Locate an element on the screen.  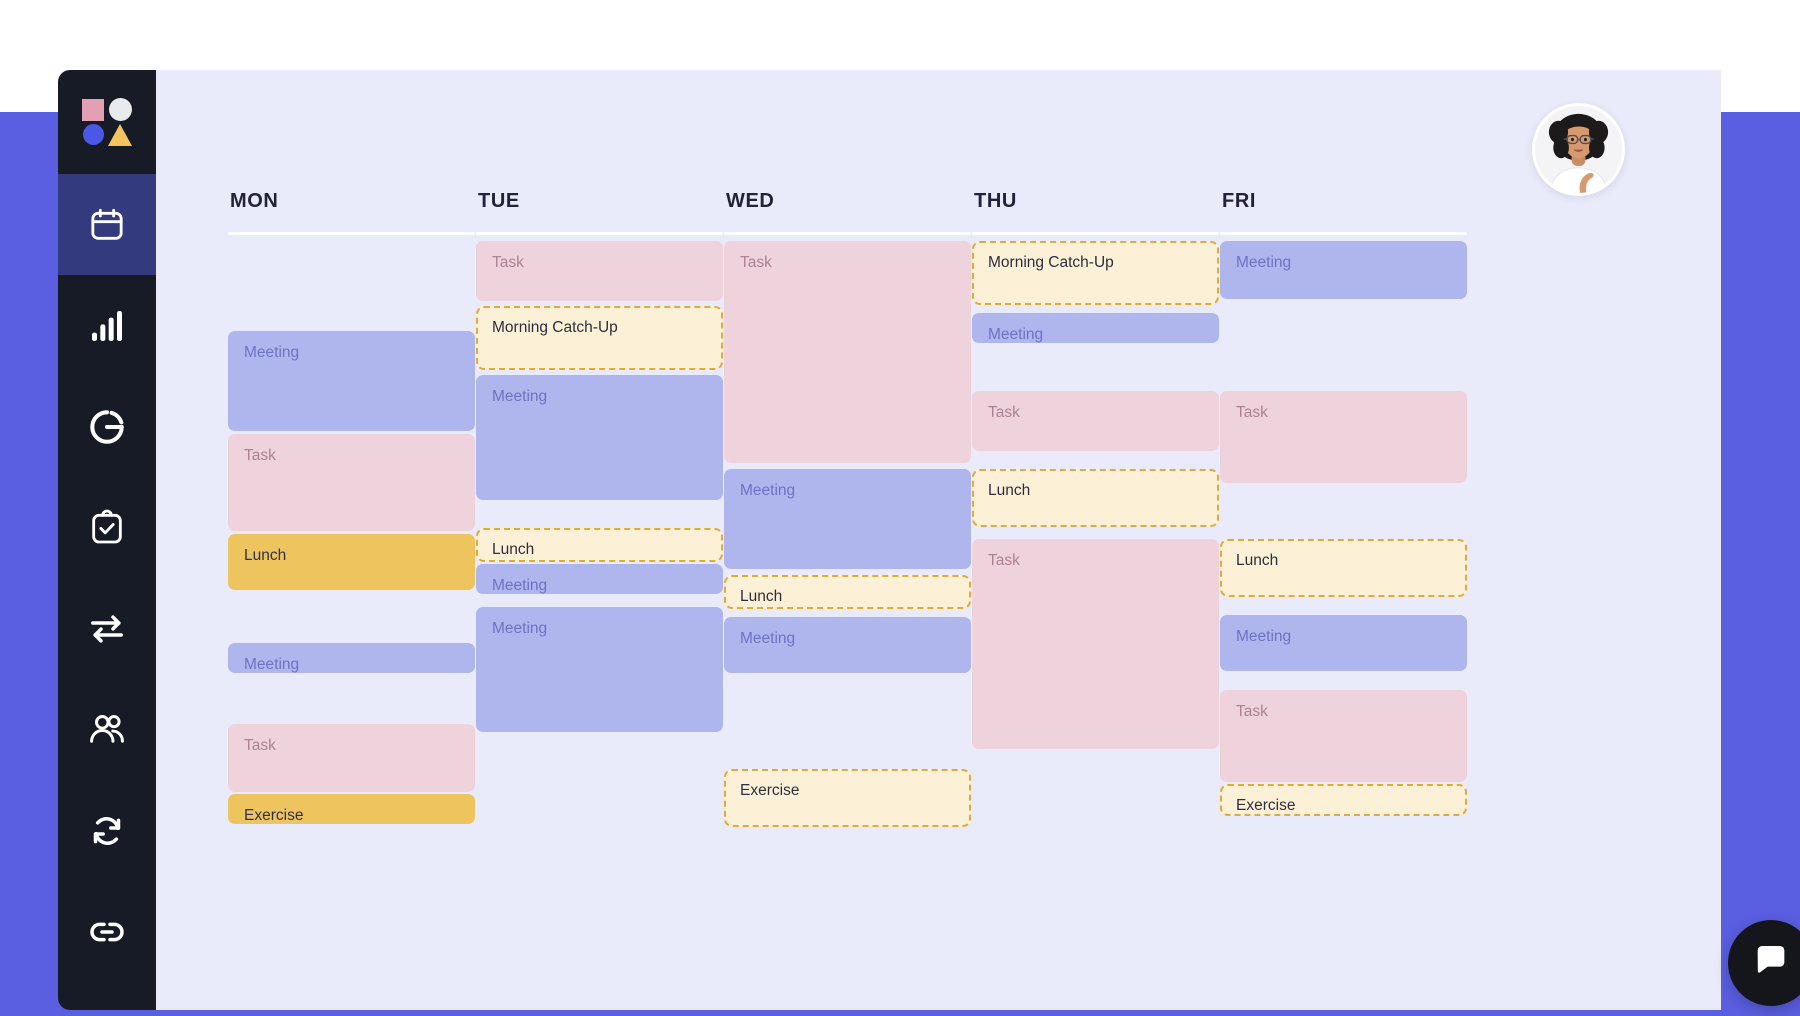
calendar-icon is located at coordinates (107, 225).